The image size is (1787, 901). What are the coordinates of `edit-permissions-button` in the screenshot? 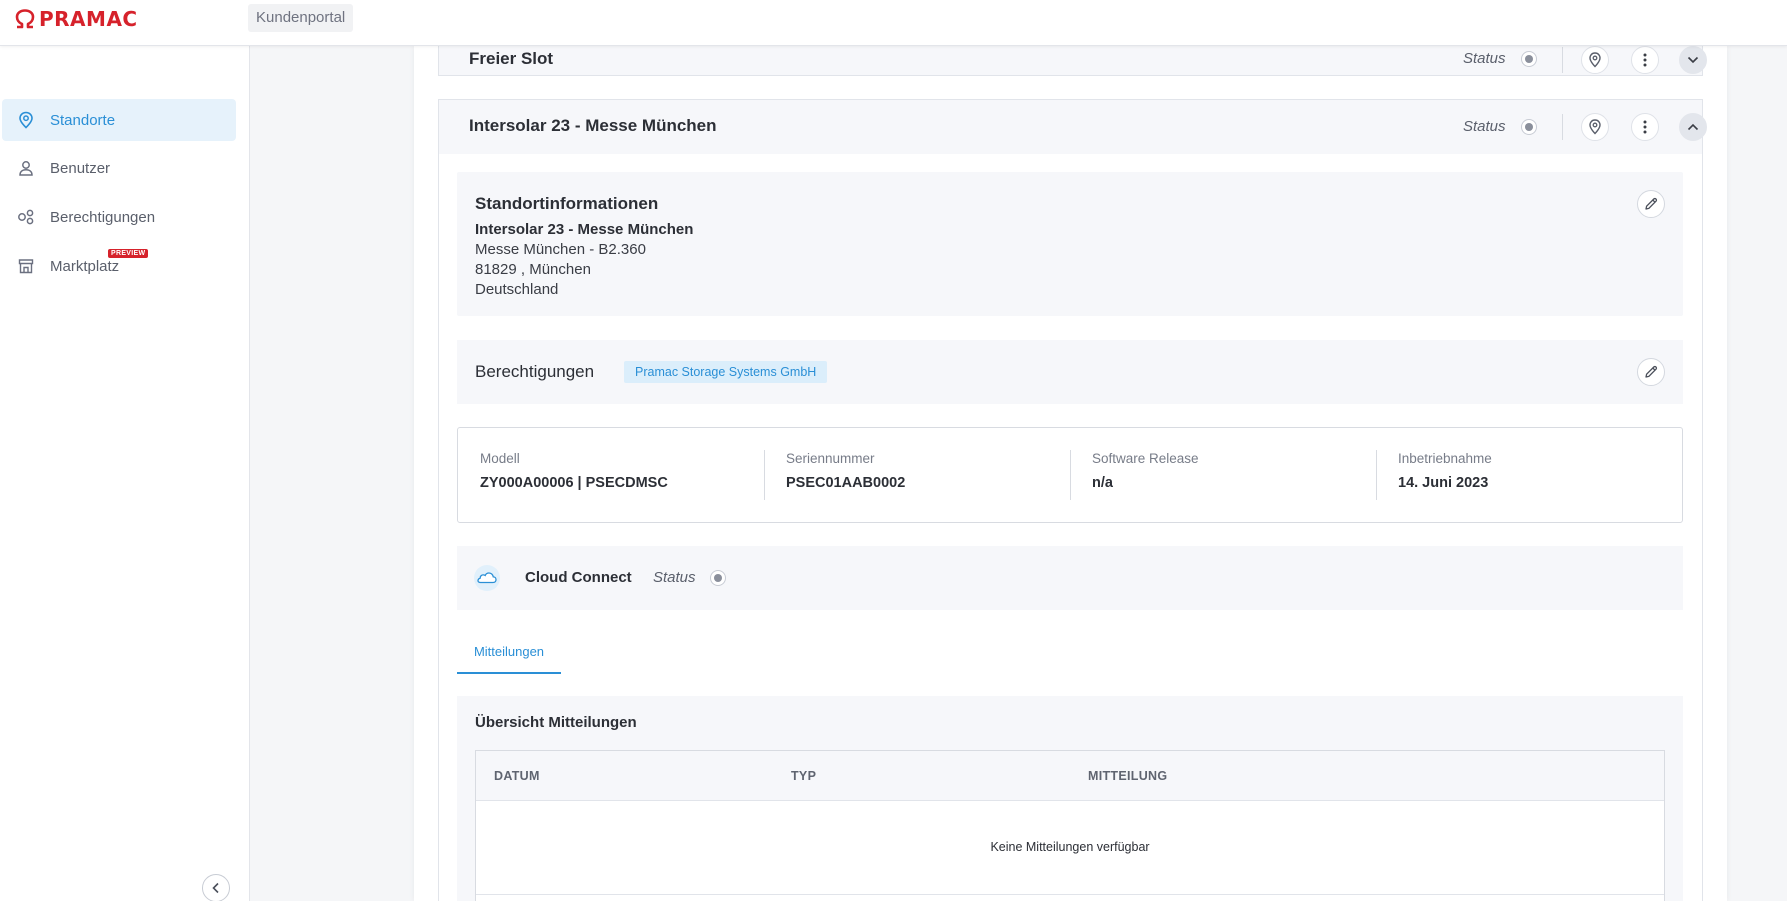 It's located at (1651, 372).